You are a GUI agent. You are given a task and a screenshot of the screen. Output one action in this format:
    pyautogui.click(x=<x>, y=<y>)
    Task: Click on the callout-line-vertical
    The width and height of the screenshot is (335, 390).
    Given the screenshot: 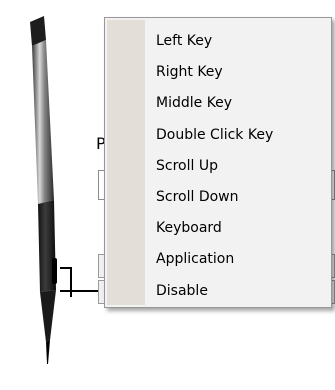 What is the action you would take?
    pyautogui.click(x=71, y=282)
    